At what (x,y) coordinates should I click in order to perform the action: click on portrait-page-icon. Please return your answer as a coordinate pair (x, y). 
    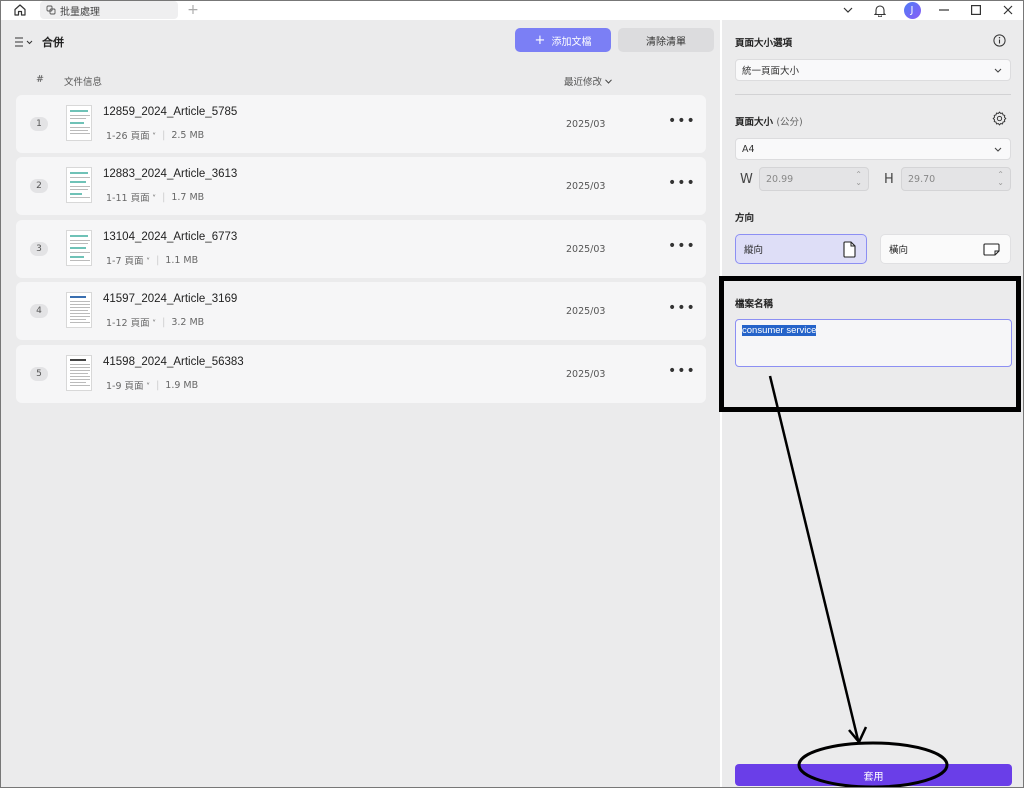
    Looking at the image, I should click on (849, 249).